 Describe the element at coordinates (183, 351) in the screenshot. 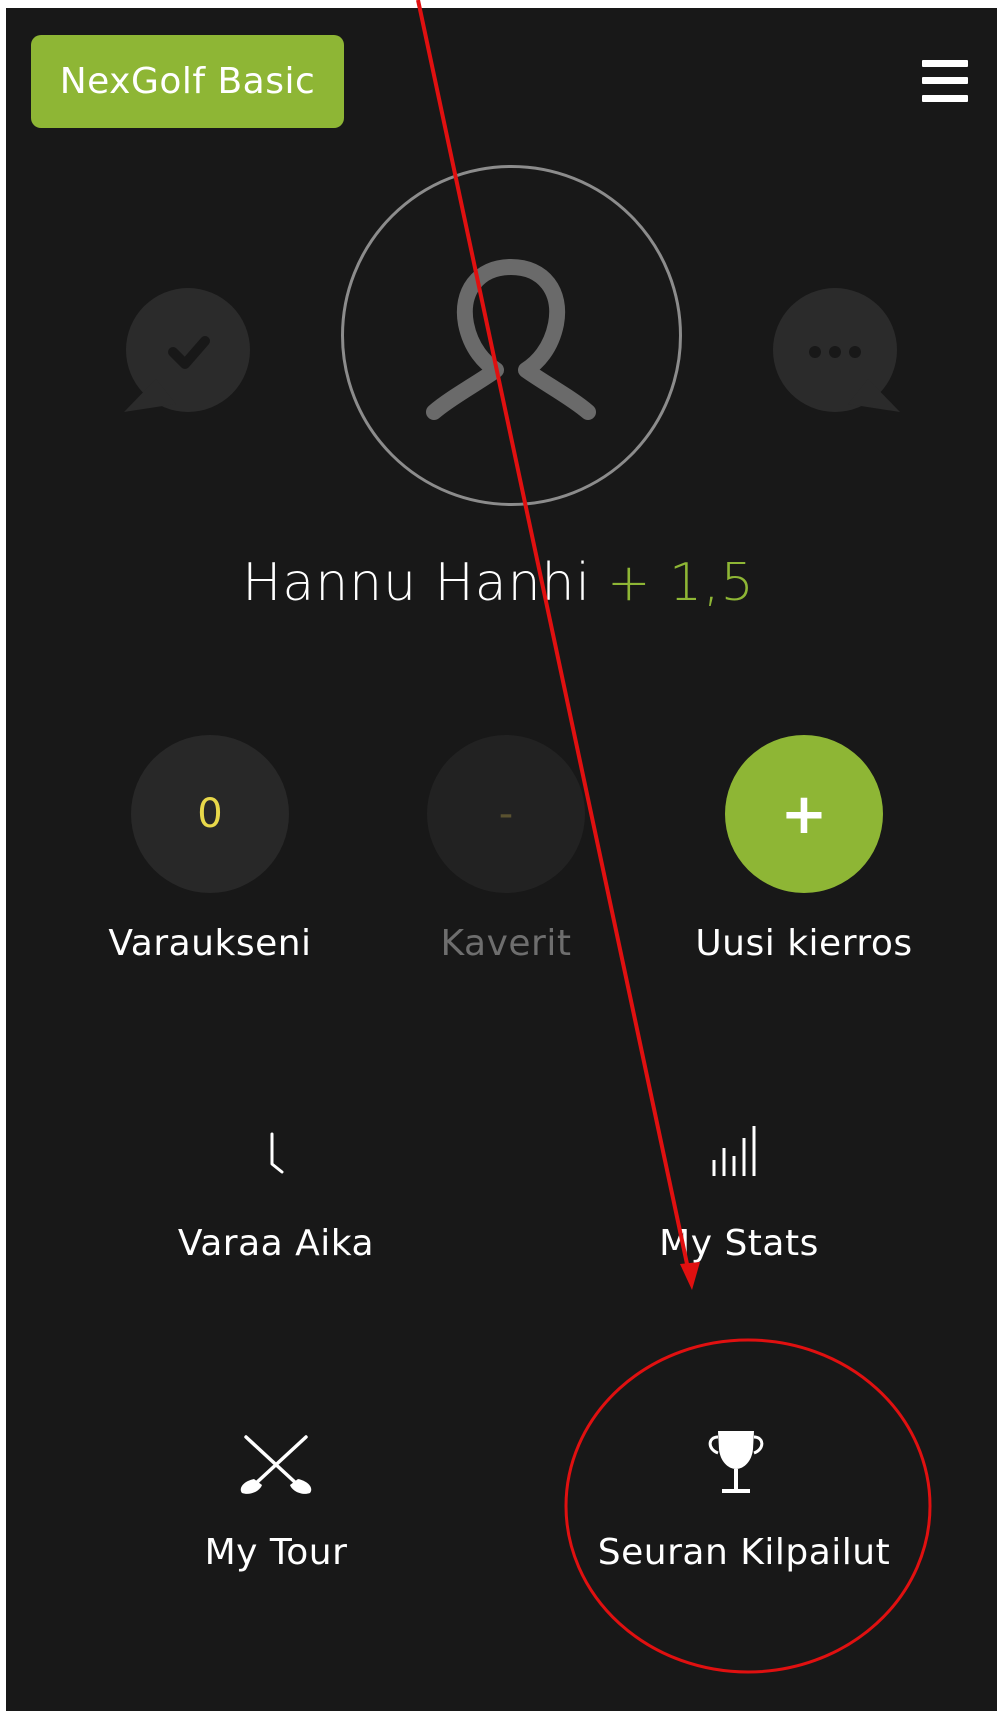

I see `checkmark-chat-icon` at that location.